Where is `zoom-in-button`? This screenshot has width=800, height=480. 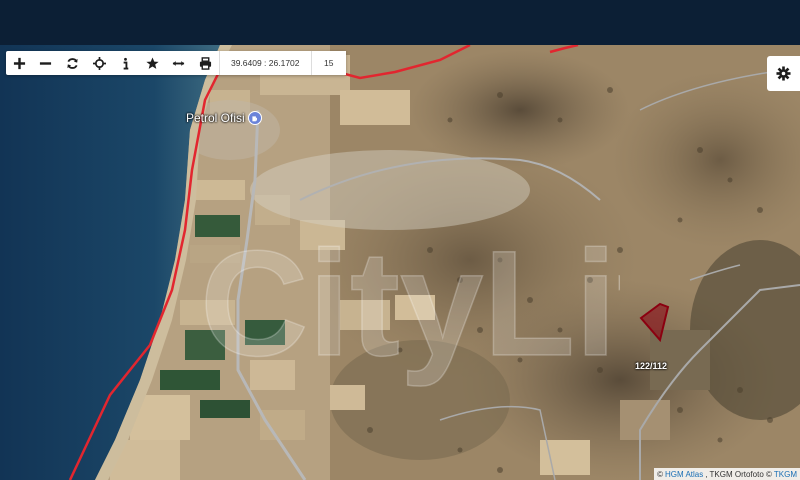
zoom-in-button is located at coordinates (19, 63).